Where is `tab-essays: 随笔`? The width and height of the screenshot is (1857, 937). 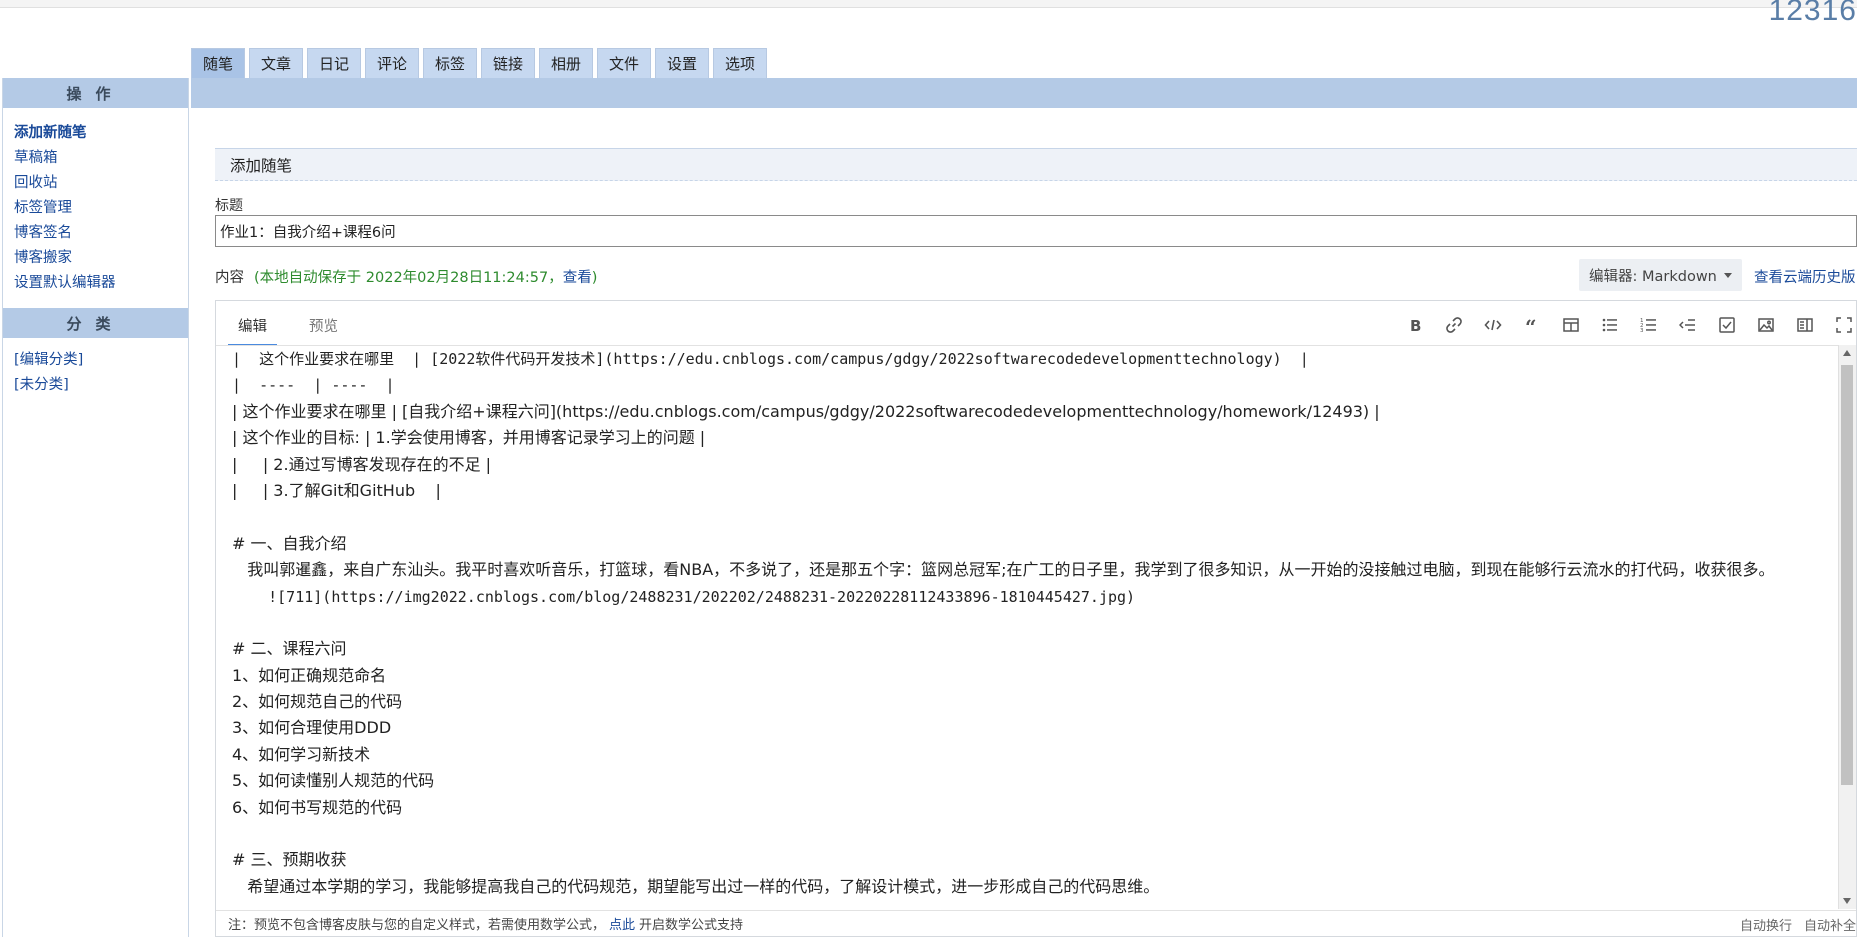
tab-essays: 随笔 is located at coordinates (218, 63).